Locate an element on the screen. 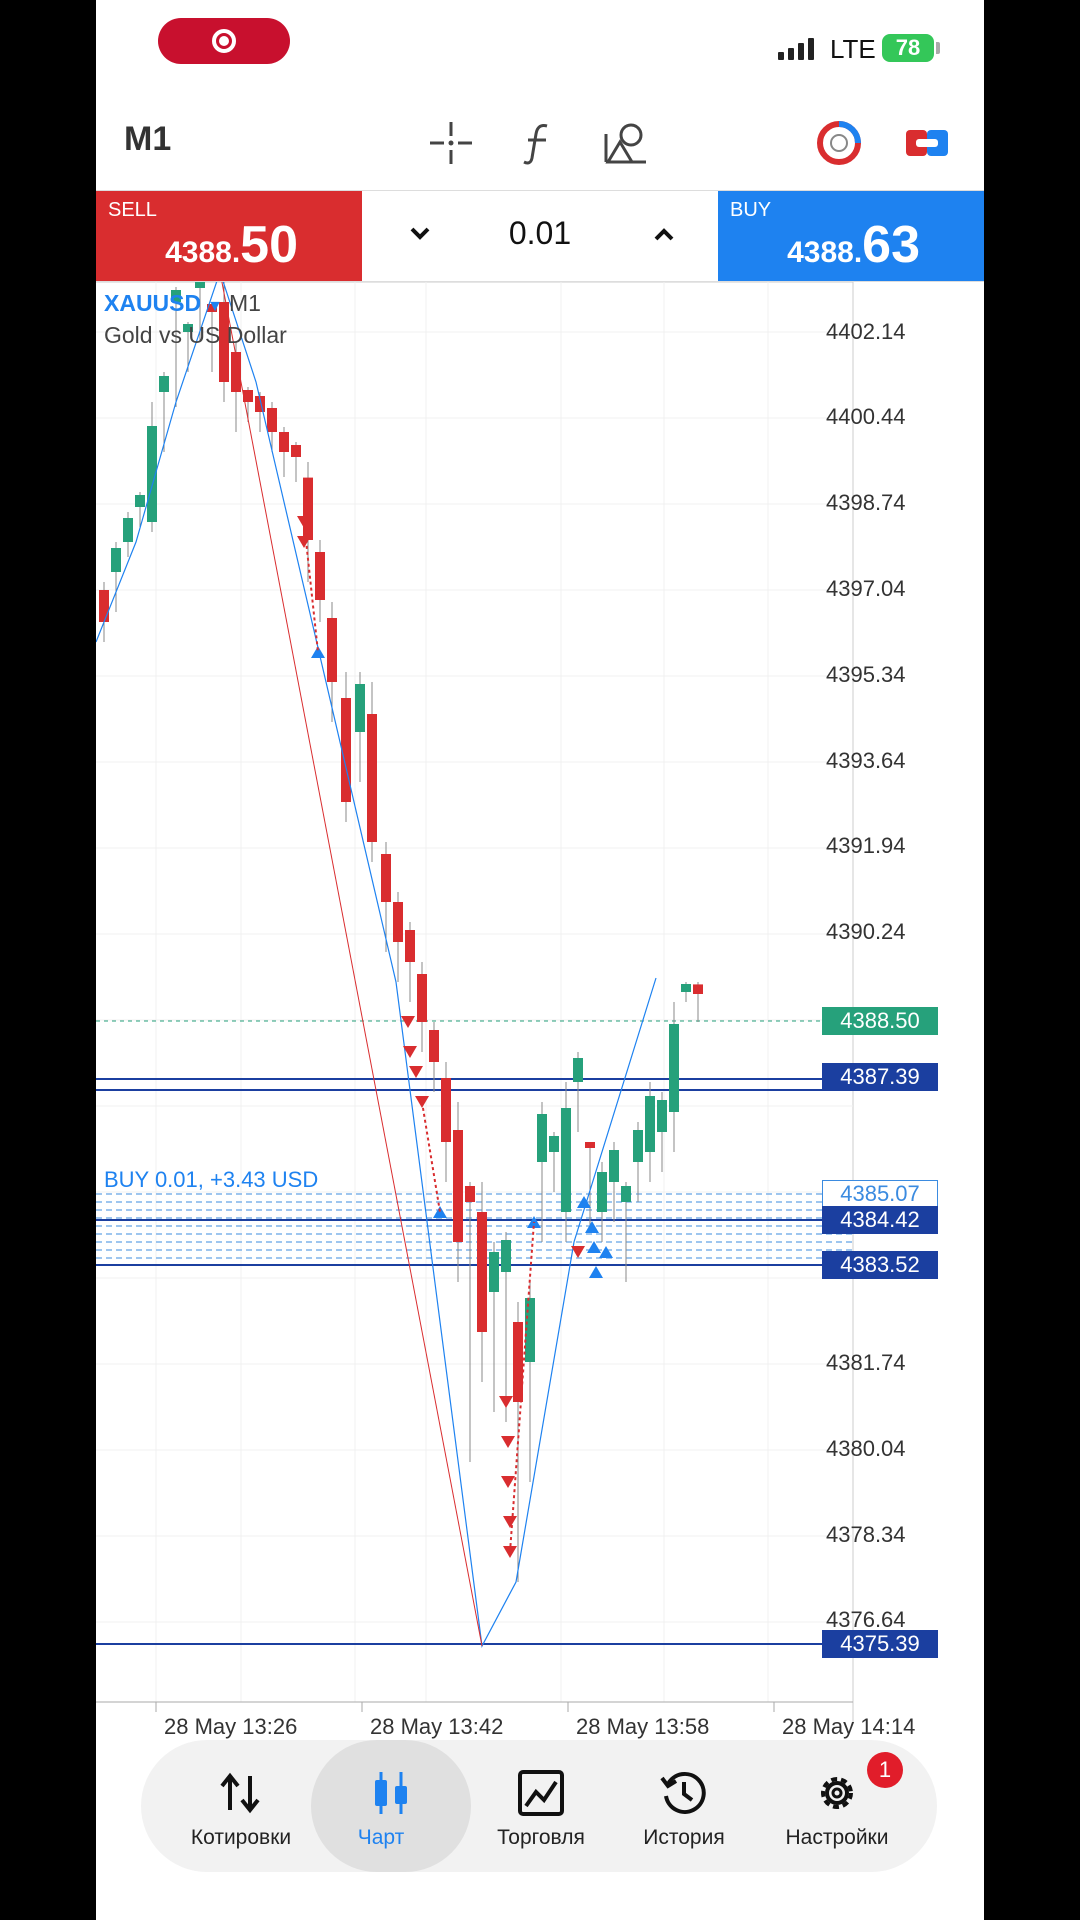 This screenshot has width=1080, height=1920. nav-history-label: История is located at coordinates (684, 1837).